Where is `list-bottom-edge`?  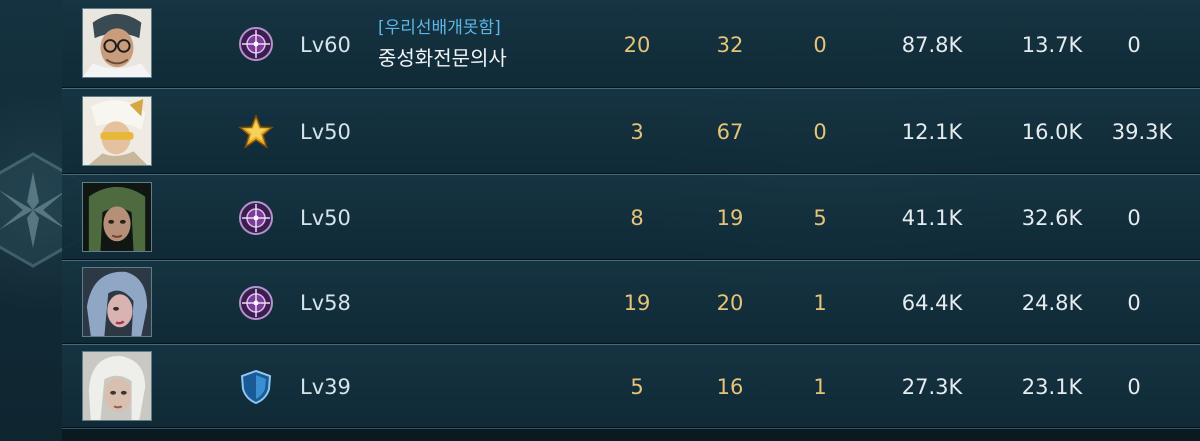 list-bottom-edge is located at coordinates (631, 434).